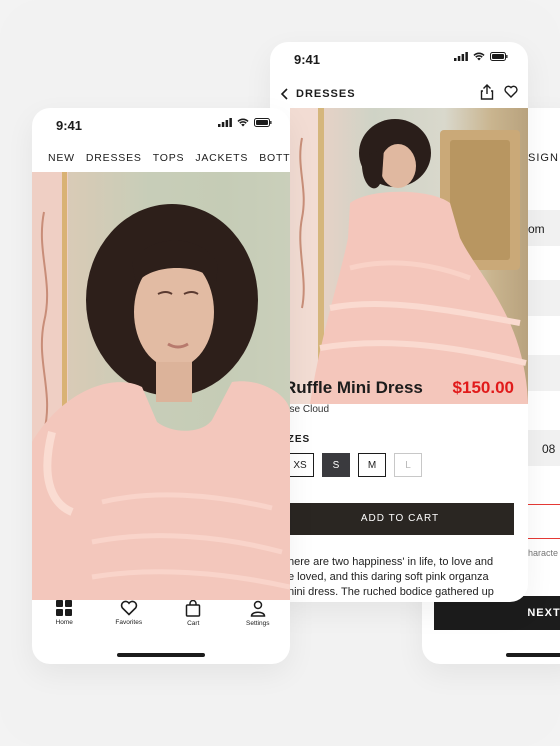 This screenshot has width=560, height=746. What do you see at coordinates (114, 158) in the screenshot?
I see `category-tab-dresses: DRESSES` at bounding box center [114, 158].